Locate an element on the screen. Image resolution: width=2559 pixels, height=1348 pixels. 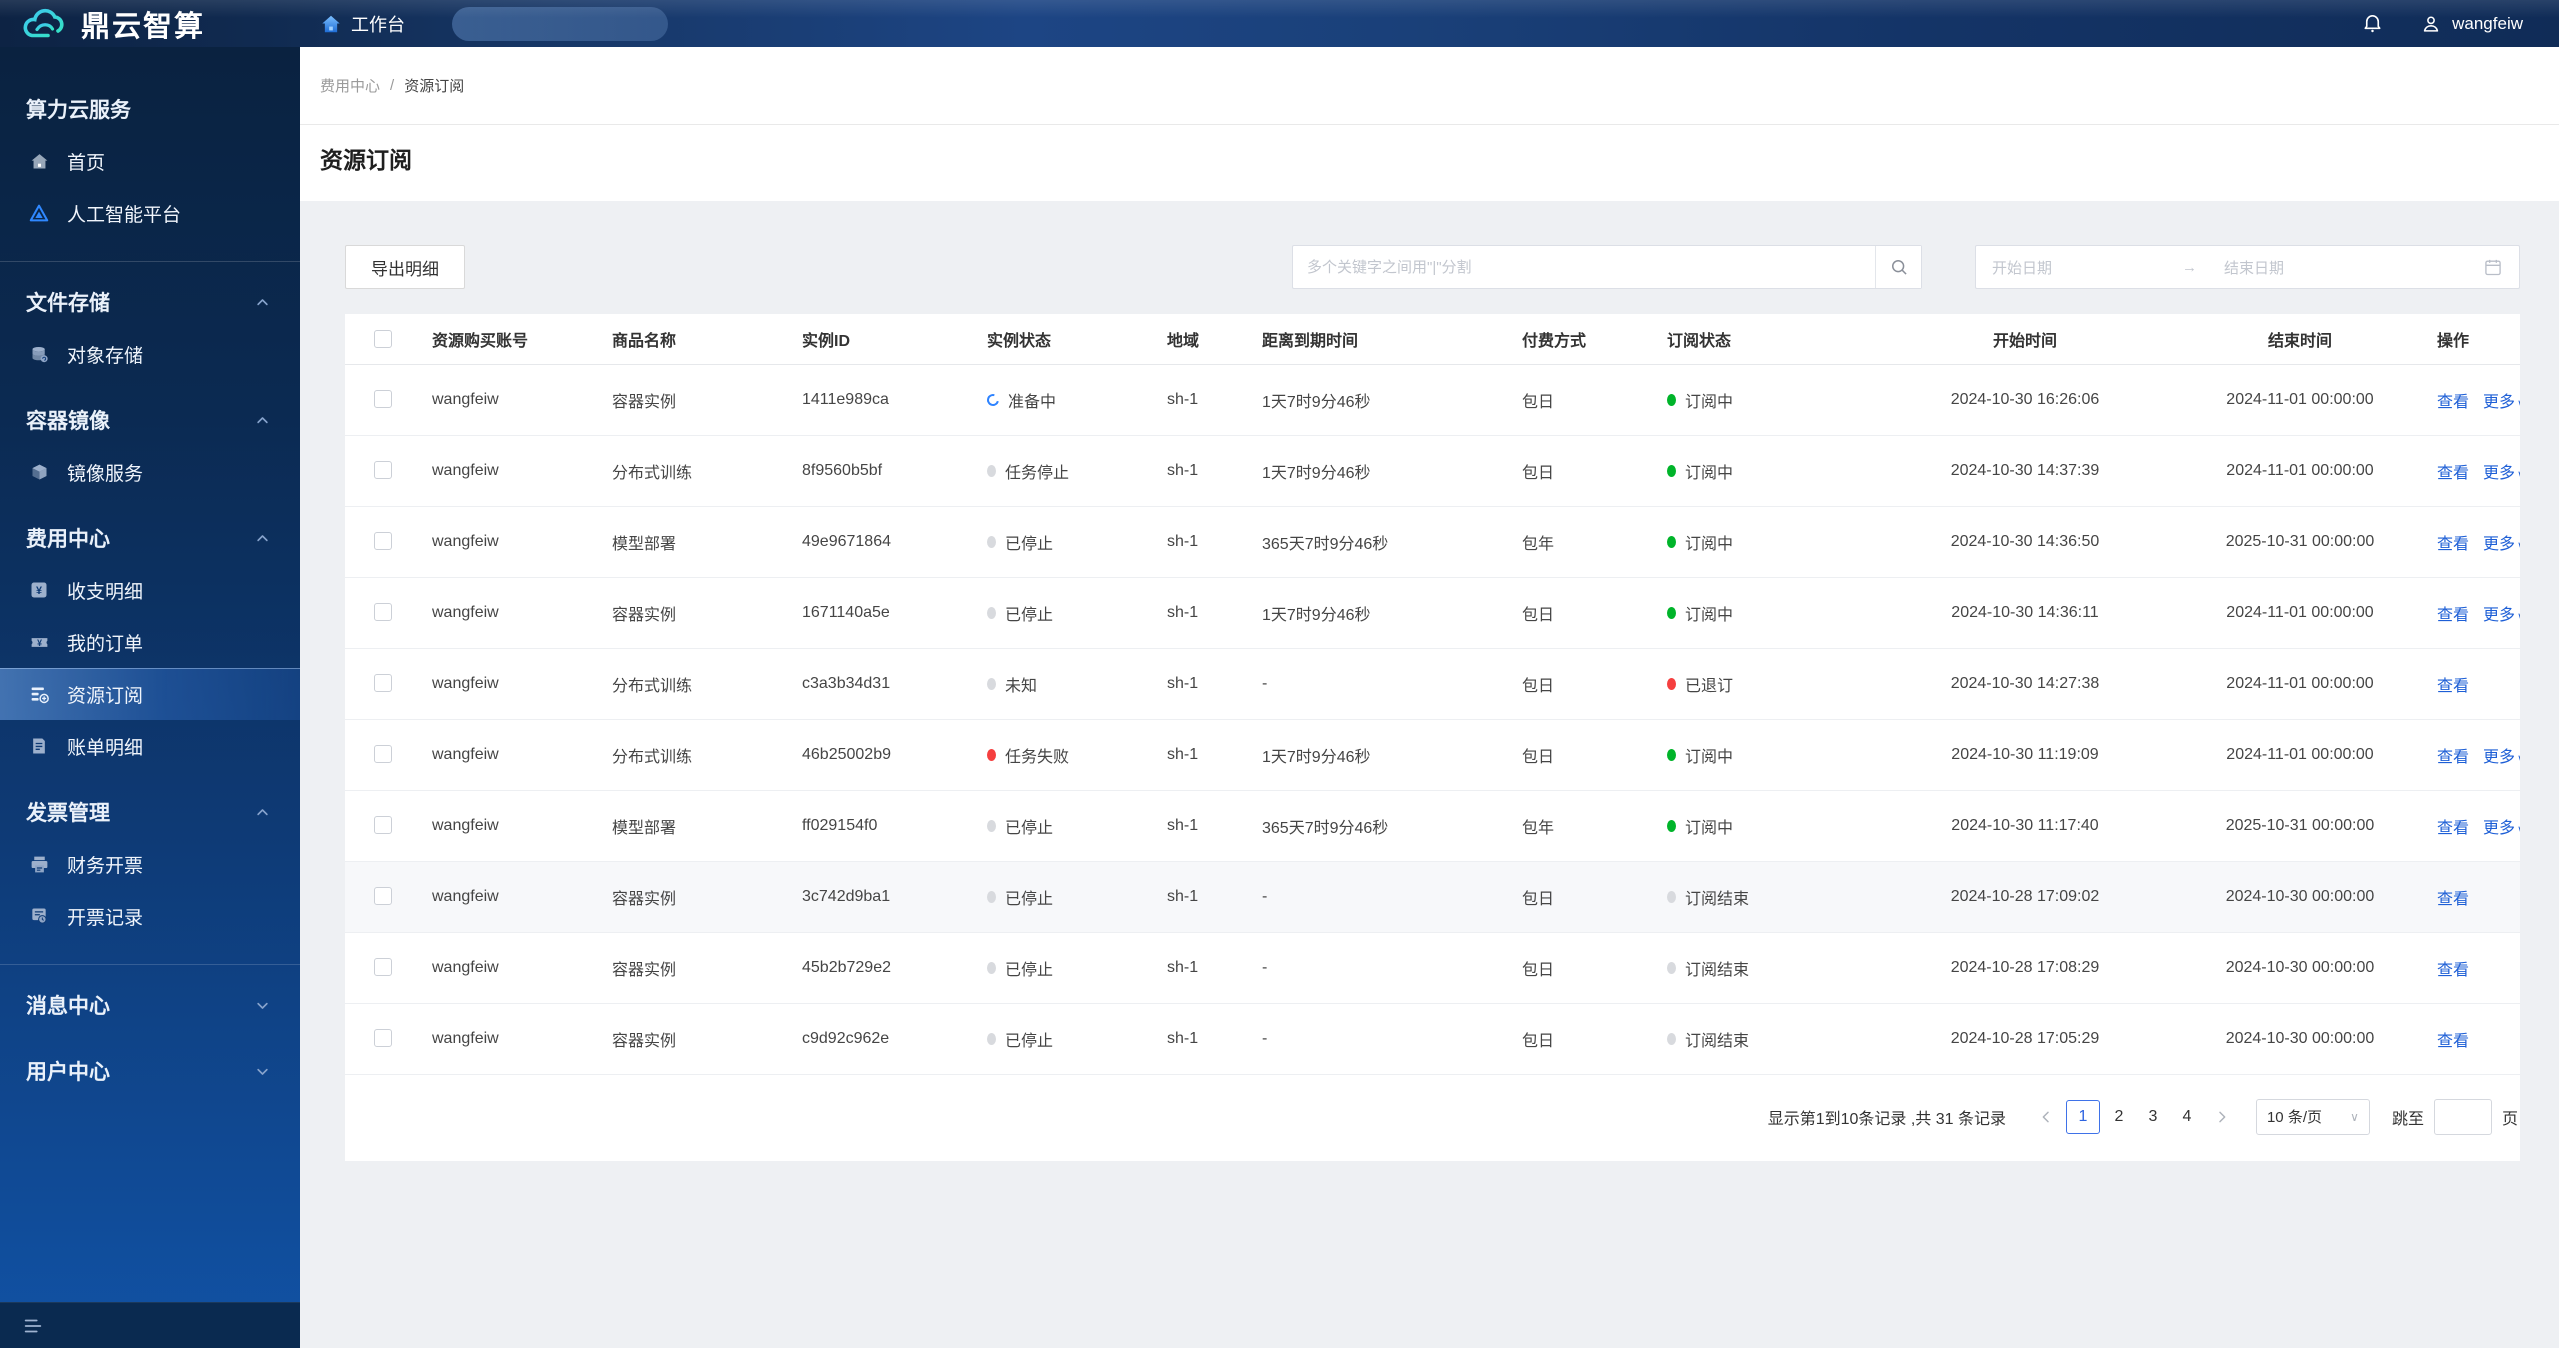
sidebar-item-my-orders: ¥ 我的订单 is located at coordinates (150, 642).